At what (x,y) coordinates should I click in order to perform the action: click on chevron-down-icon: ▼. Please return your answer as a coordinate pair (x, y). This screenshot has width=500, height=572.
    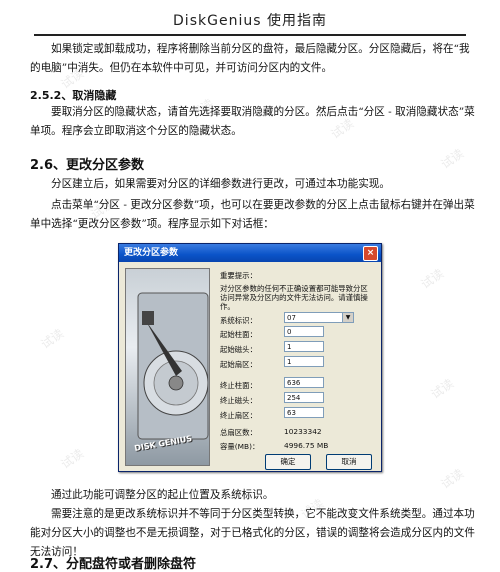
    Looking at the image, I should click on (347, 317).